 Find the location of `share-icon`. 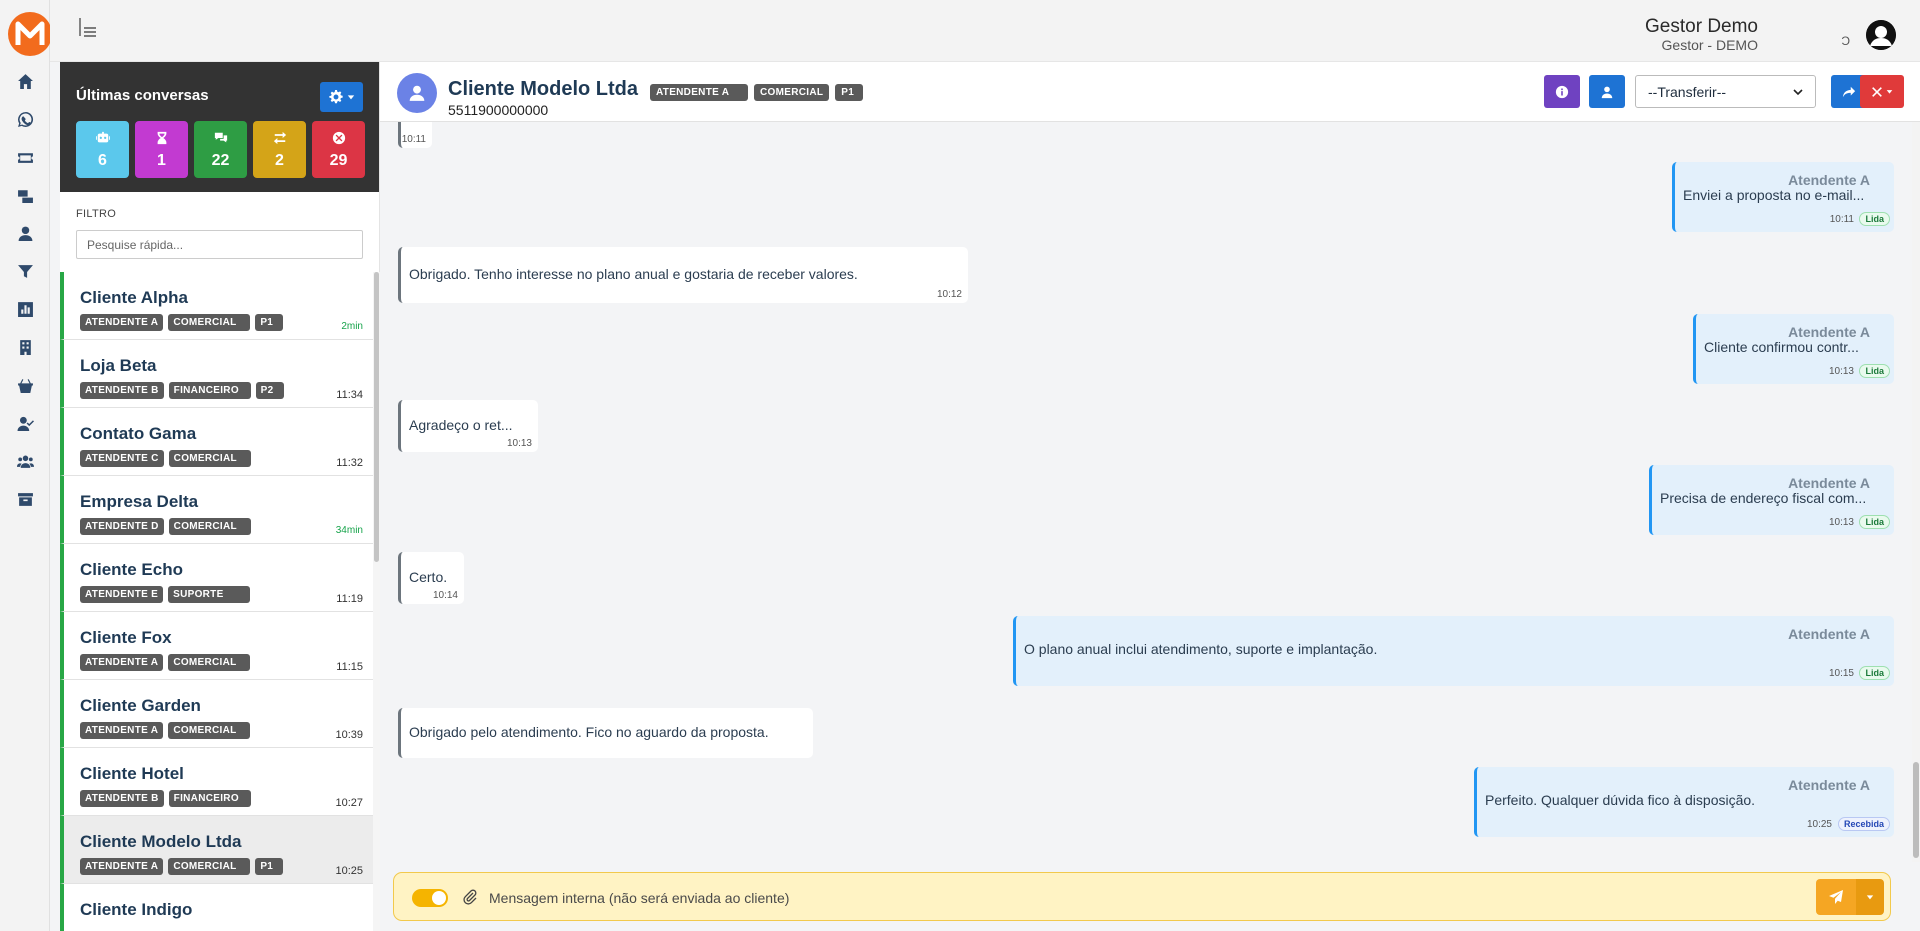

share-icon is located at coordinates (1849, 91).